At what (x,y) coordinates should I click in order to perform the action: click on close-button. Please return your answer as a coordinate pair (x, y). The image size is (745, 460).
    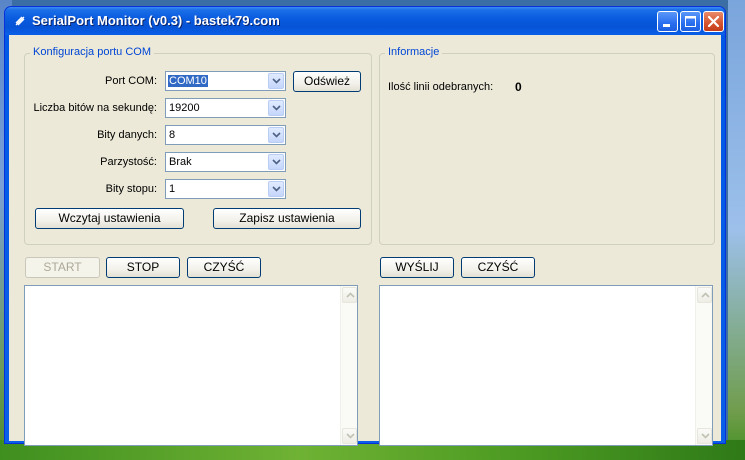
    Looking at the image, I should click on (713, 21).